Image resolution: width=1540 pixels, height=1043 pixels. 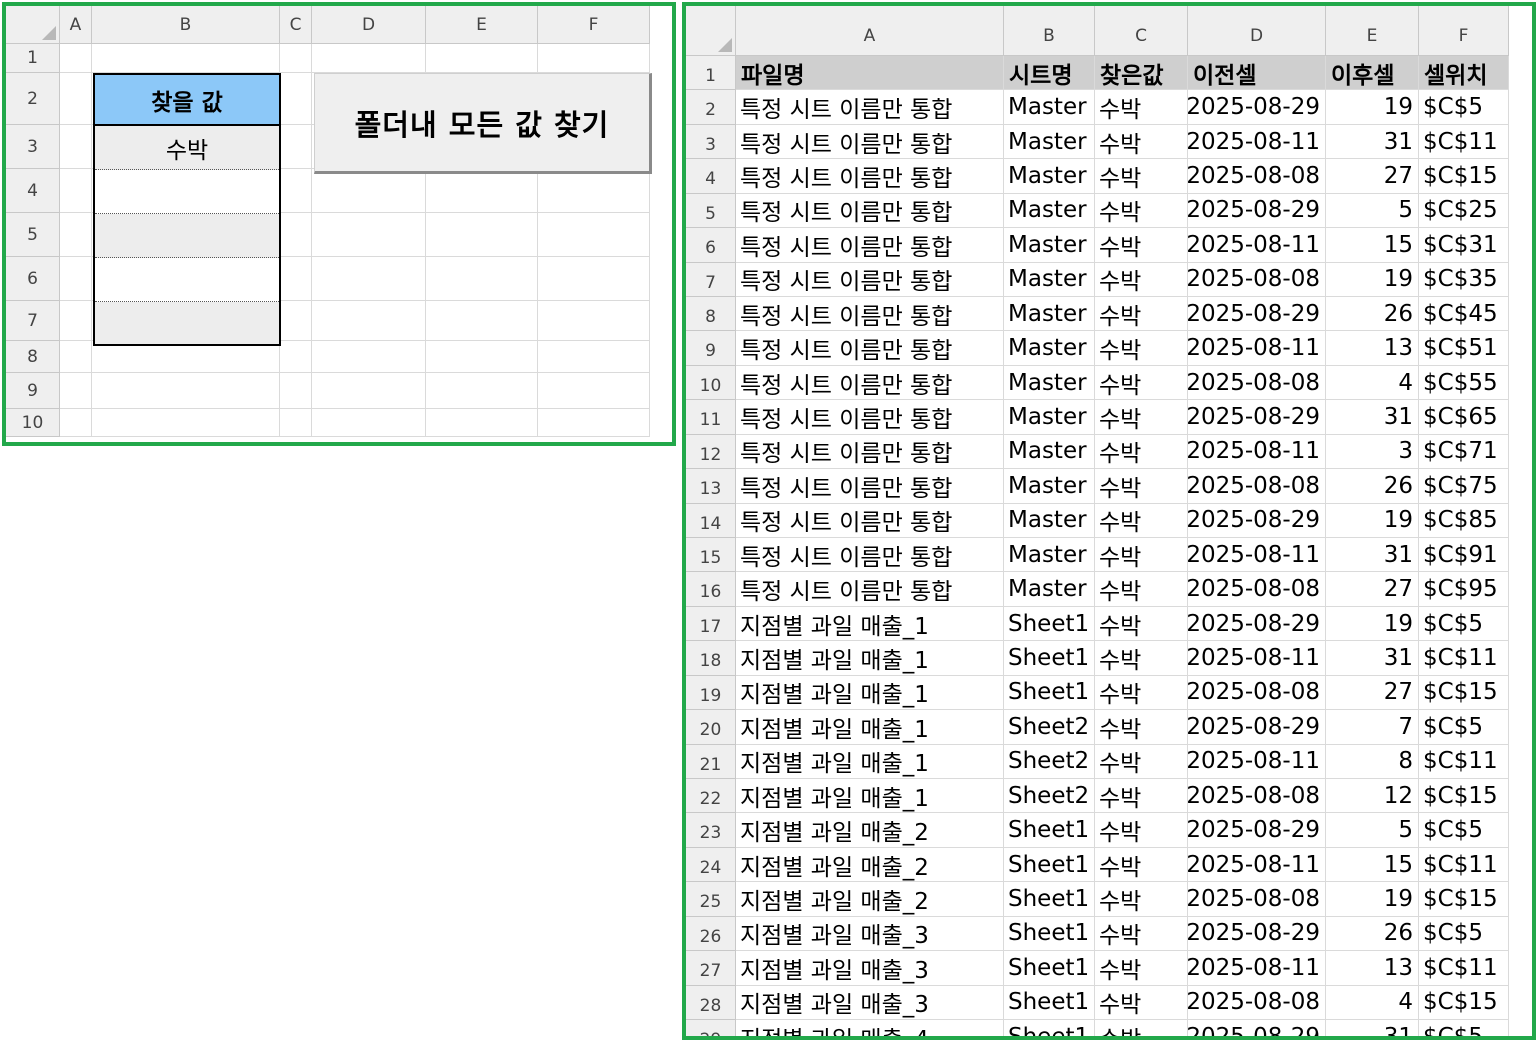 I want to click on row-header: 13, so click(x=711, y=486).